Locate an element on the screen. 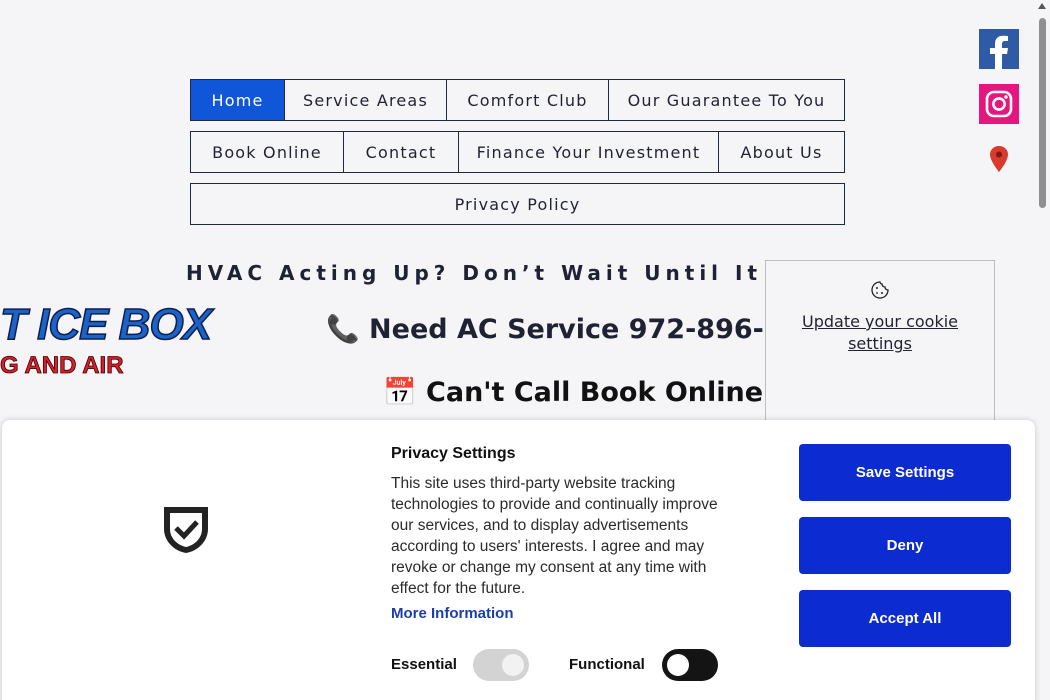 This screenshot has width=1050, height=700. accept-all-button: Accept All is located at coordinates (905, 618).